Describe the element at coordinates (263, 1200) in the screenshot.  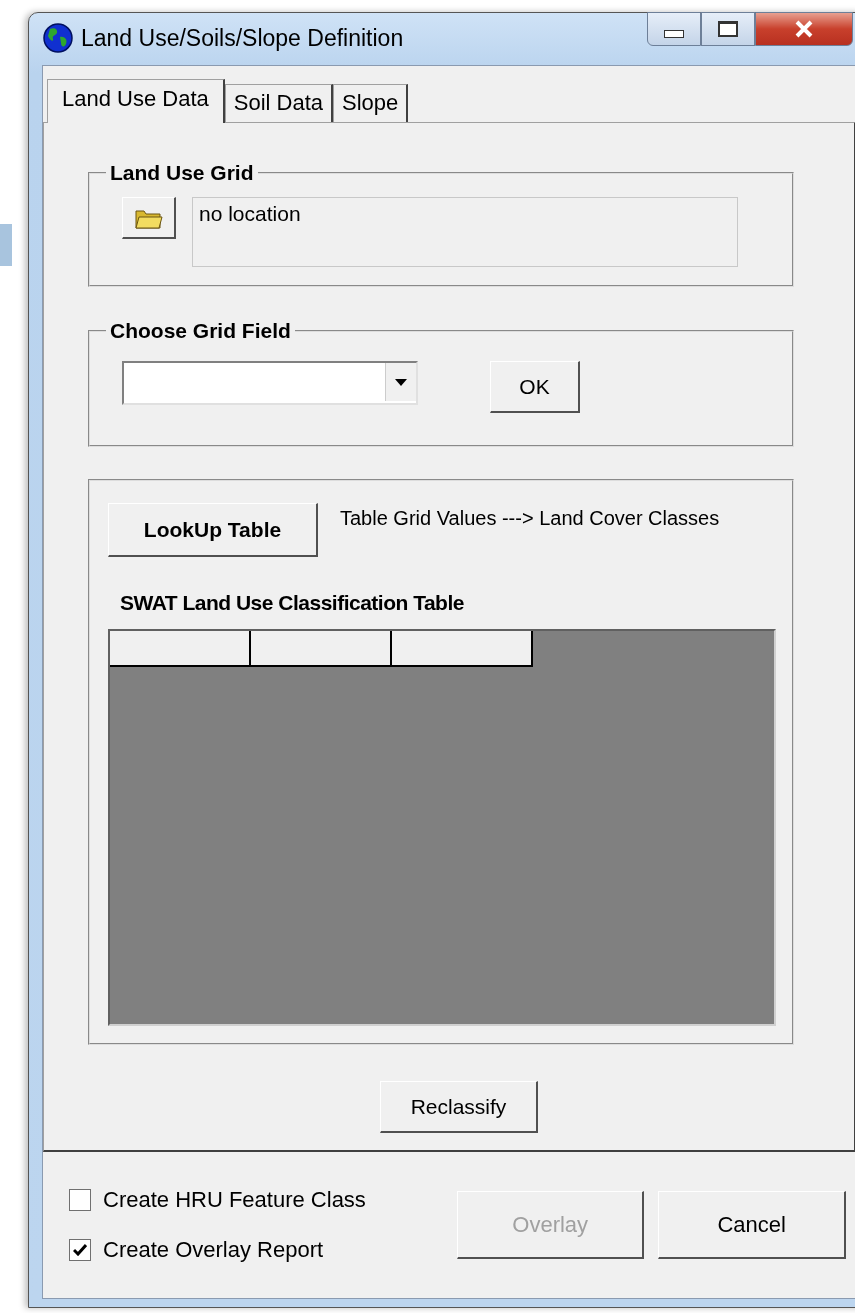
I see `checkbox-option: Create HRU Feature Class` at that location.